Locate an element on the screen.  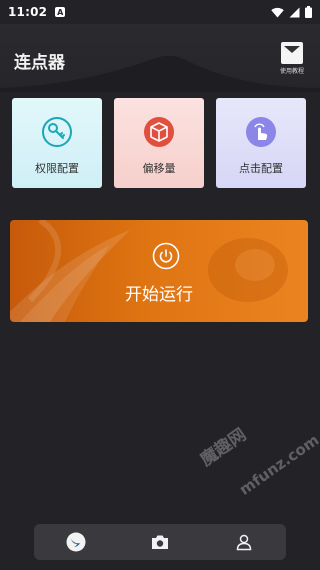
wifi-icon is located at coordinates (277, 12).